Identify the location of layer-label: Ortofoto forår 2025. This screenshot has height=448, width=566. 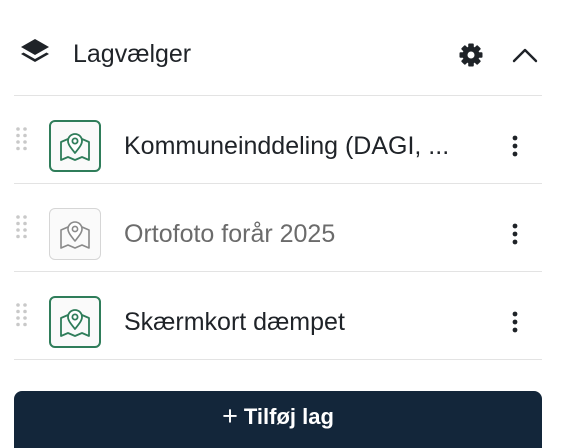
(230, 234).